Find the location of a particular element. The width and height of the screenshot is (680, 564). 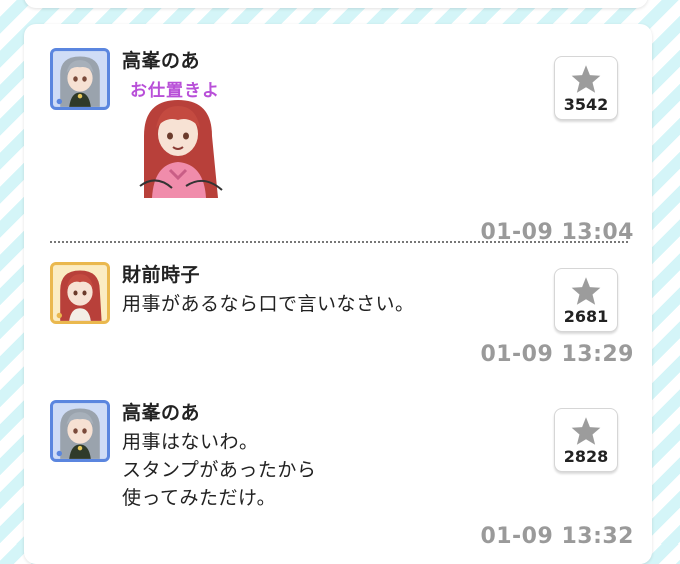

post-message: 用事があるなら口で言いなさい。 is located at coordinates (268, 304).